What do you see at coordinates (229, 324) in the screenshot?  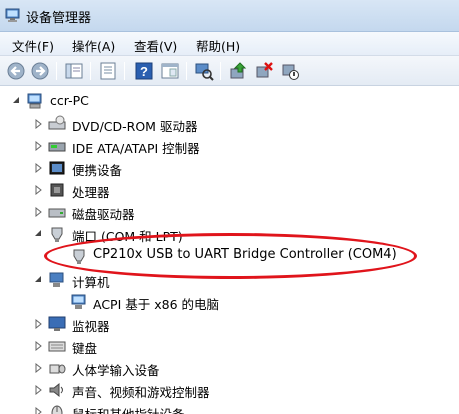 I see `tree-item-monitor: 监视器` at bounding box center [229, 324].